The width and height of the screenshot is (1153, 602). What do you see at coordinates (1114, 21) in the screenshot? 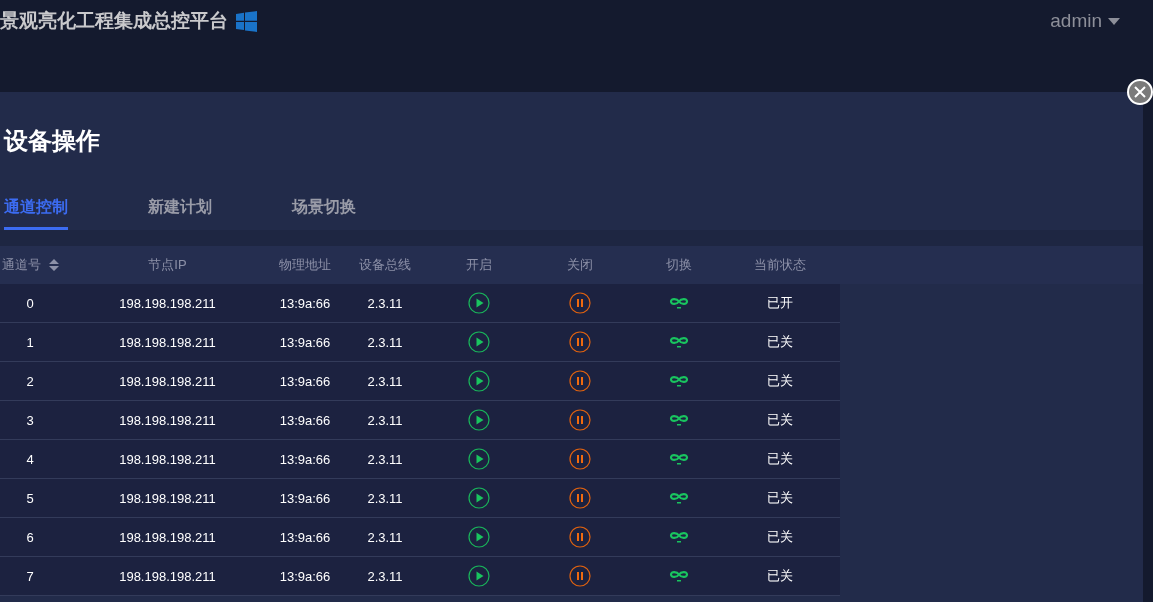
I see `caret-icon` at bounding box center [1114, 21].